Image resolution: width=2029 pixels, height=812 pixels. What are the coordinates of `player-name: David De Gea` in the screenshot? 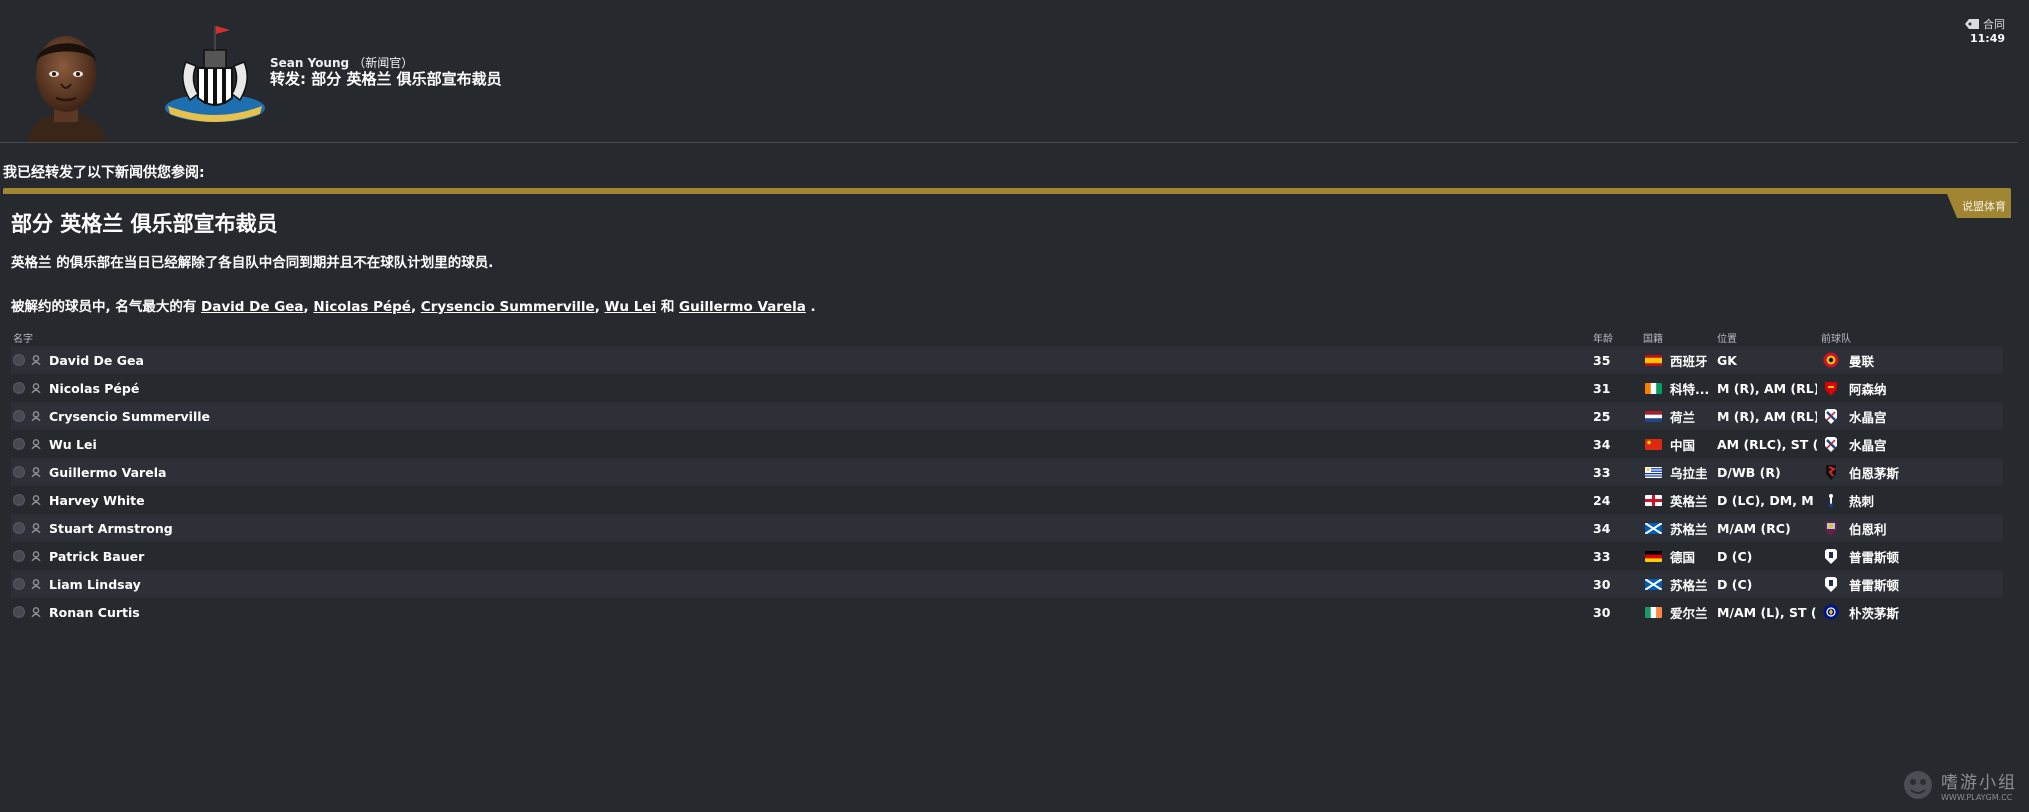 It's located at (499, 360).